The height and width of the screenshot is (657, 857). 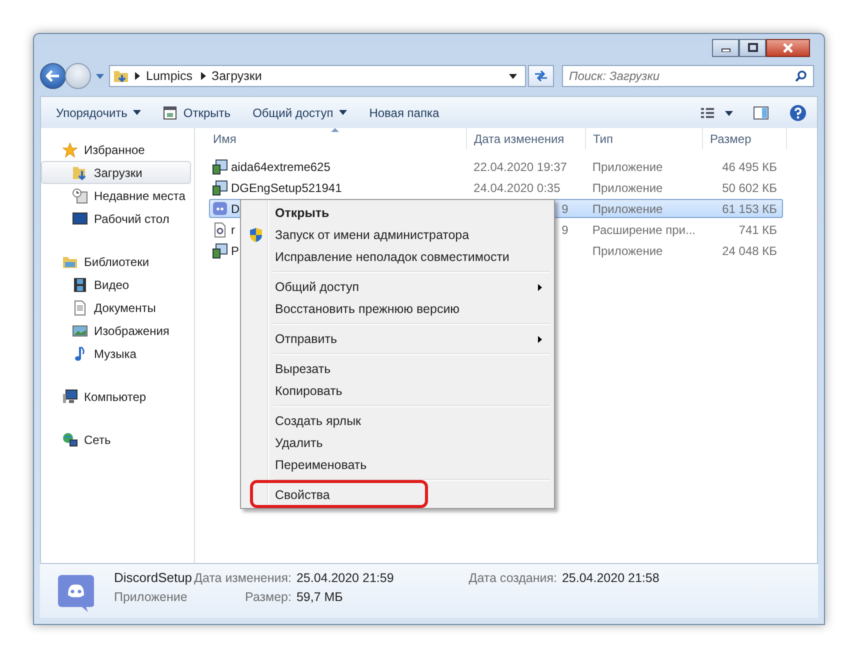 What do you see at coordinates (517, 187) in the screenshot?
I see `modified-date: 24.04.2020 0:35` at bounding box center [517, 187].